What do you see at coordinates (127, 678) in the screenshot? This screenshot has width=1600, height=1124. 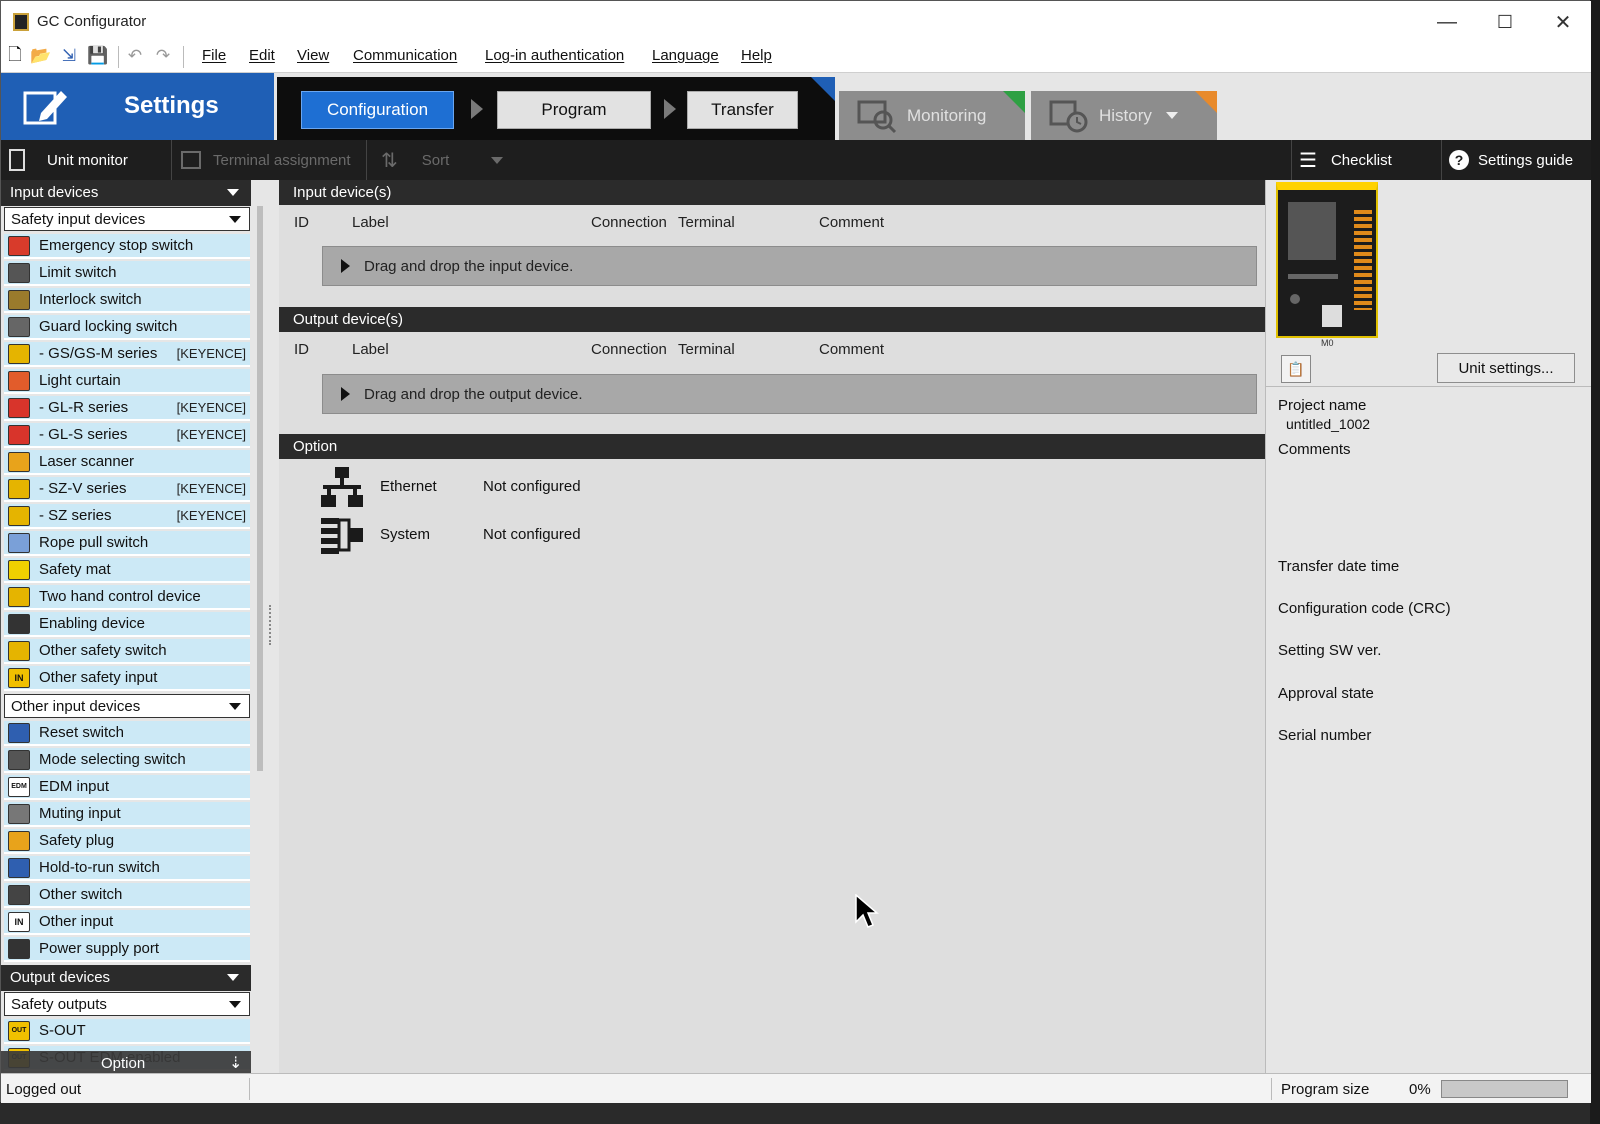 I see `list-item-other-safety-input: IN Other safety input` at bounding box center [127, 678].